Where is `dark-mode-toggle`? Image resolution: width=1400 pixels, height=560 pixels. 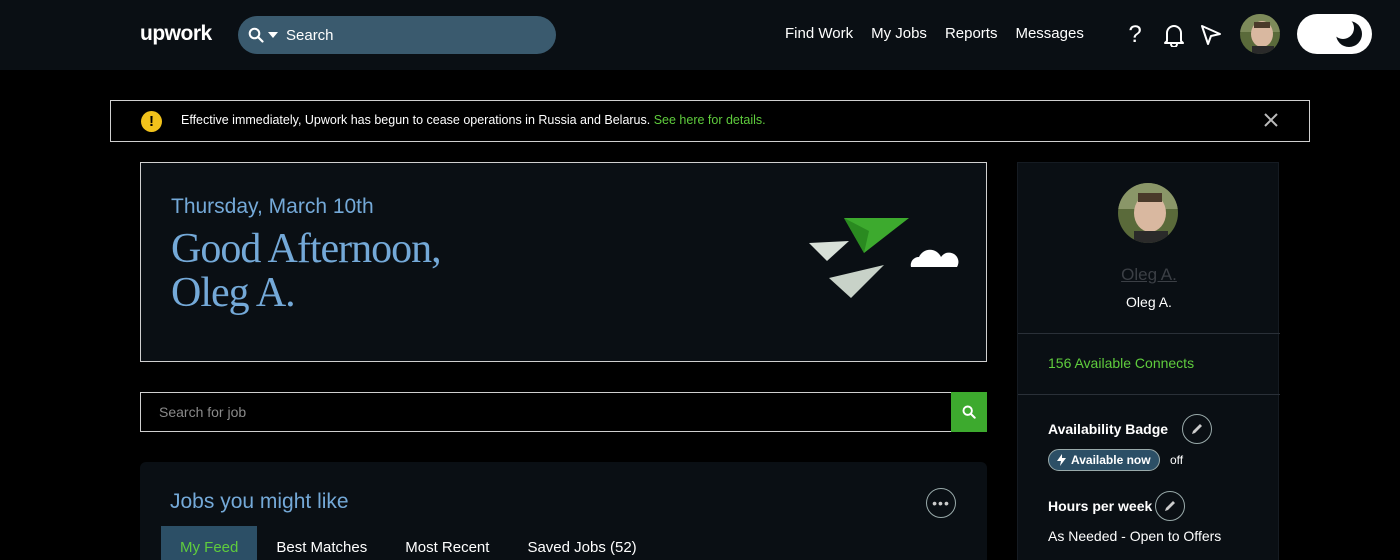 dark-mode-toggle is located at coordinates (1334, 34).